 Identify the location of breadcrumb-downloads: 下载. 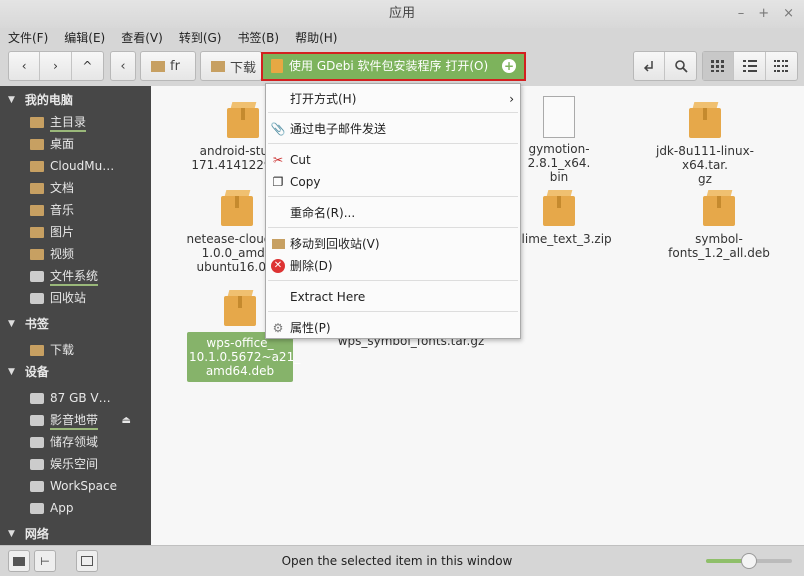
(231, 66).